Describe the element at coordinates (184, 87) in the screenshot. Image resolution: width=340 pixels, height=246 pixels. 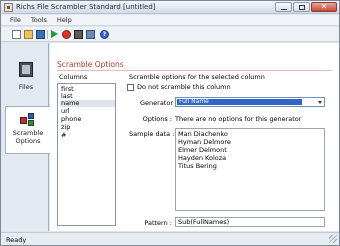
I see `dont-scramble-label: Do not scramble this column` at that location.